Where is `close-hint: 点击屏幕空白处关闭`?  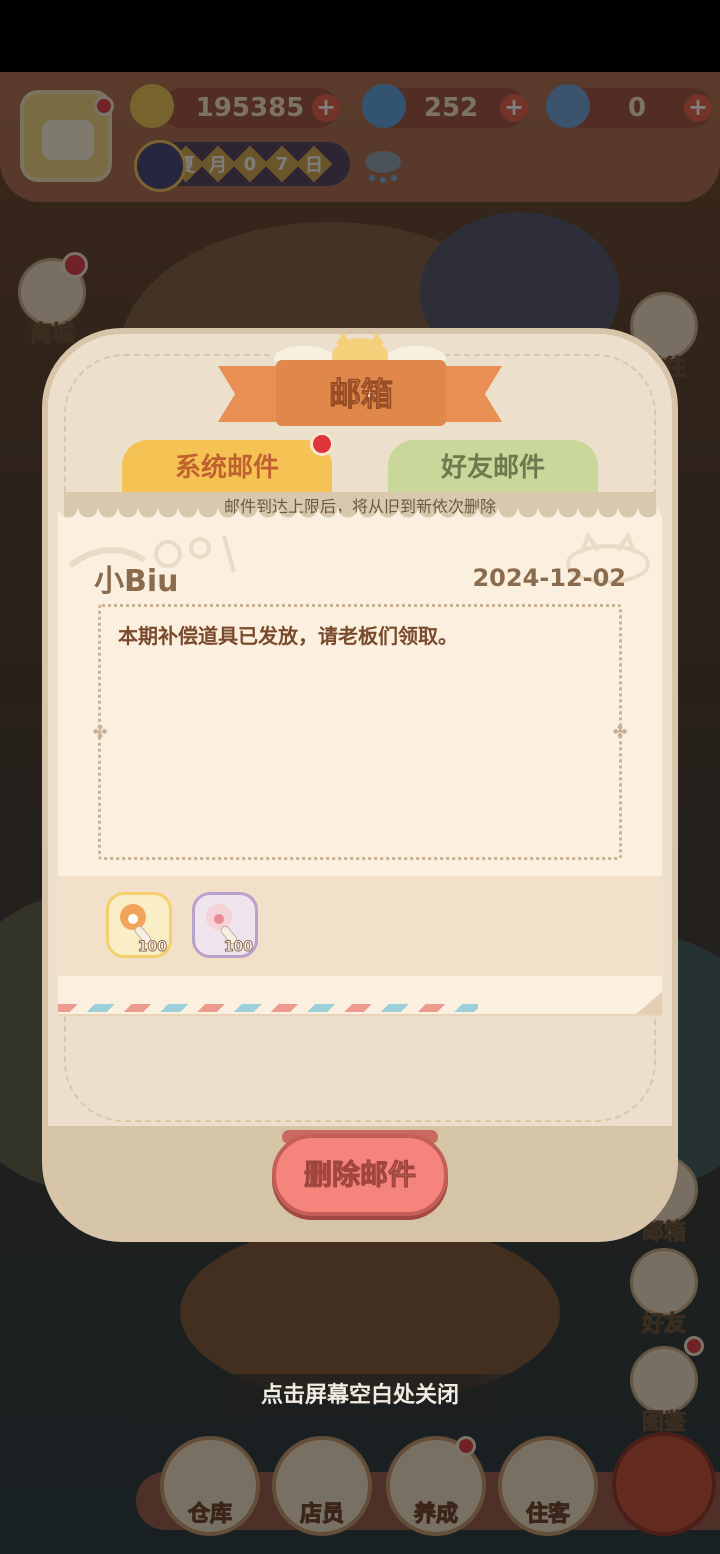 close-hint: 点击屏幕空白处关闭 is located at coordinates (360, 1396).